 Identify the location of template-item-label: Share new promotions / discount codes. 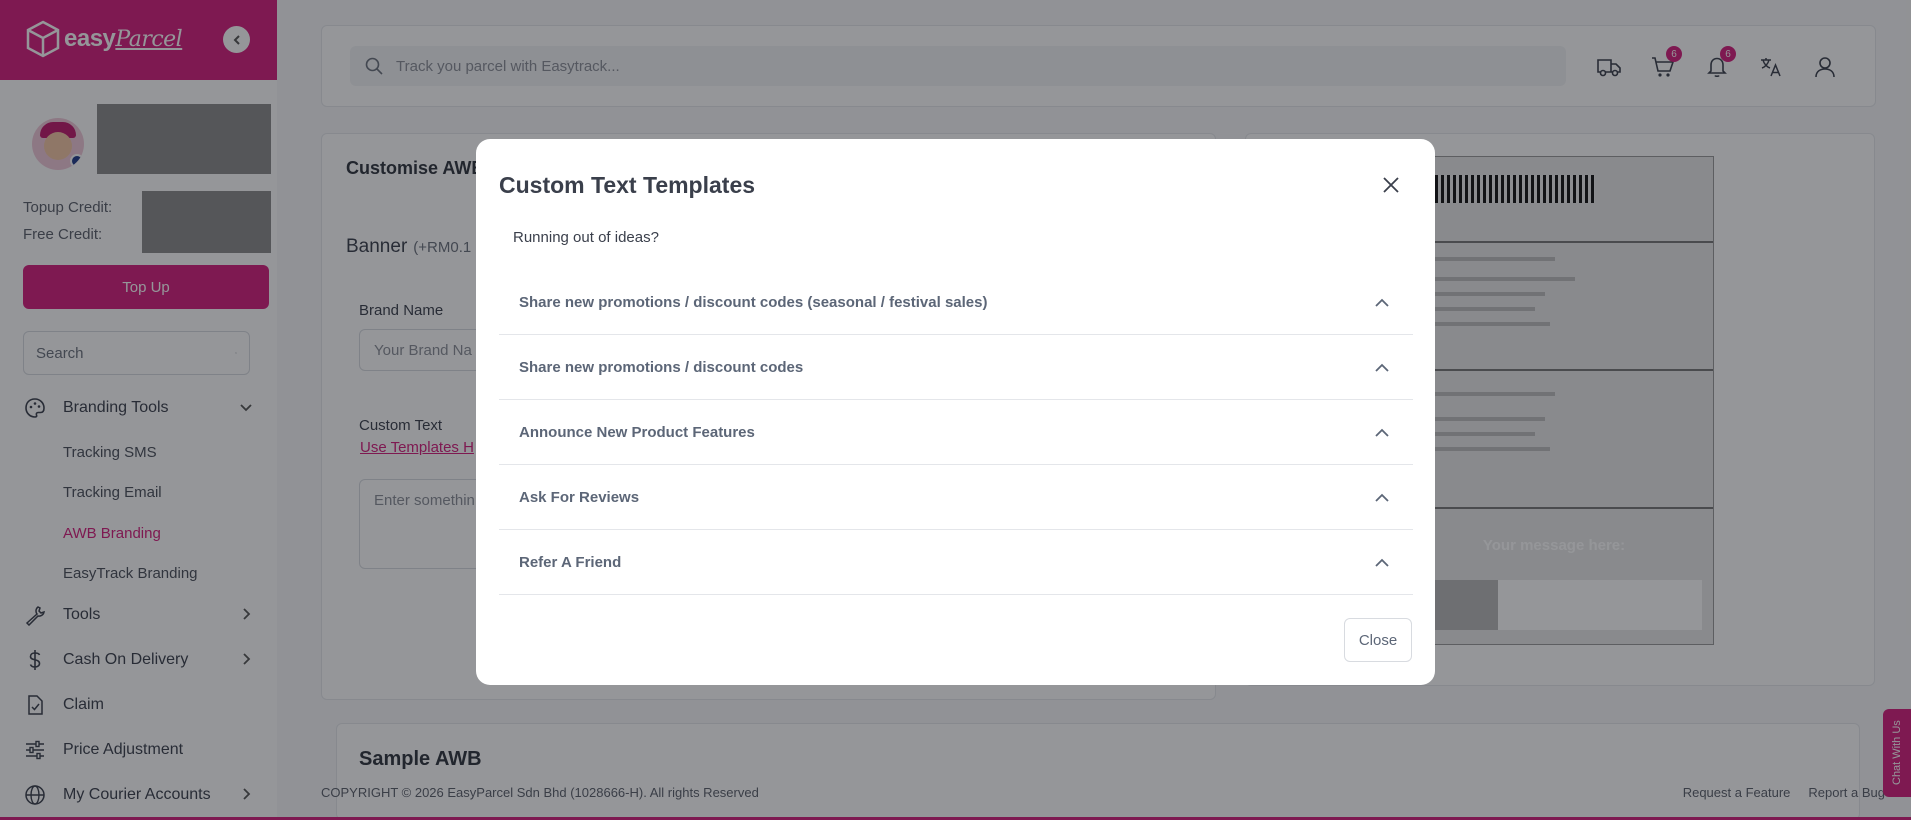
(661, 367).